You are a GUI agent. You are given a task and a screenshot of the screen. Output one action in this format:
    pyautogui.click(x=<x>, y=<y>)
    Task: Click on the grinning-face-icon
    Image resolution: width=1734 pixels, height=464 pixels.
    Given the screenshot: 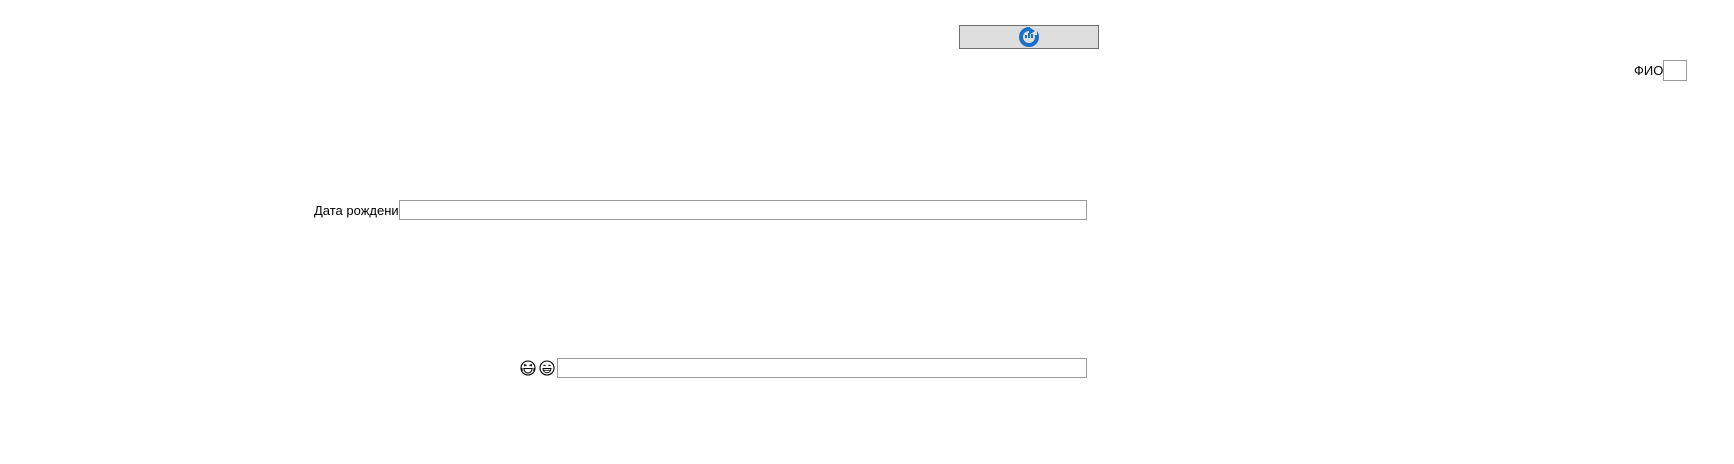 What is the action you would take?
    pyautogui.click(x=547, y=368)
    